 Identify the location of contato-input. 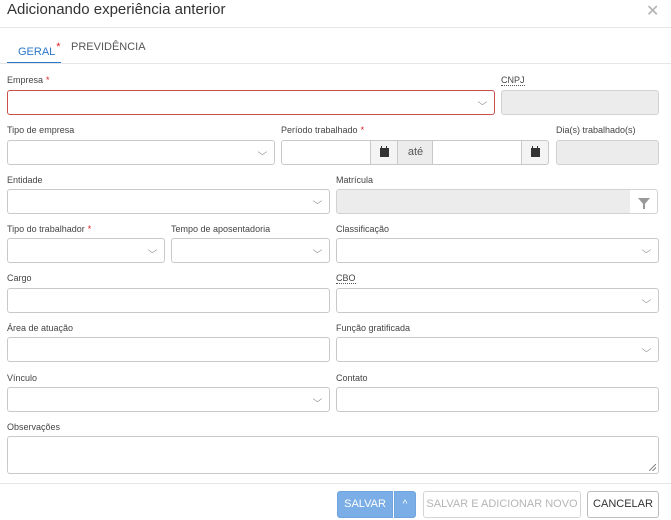
(497, 399).